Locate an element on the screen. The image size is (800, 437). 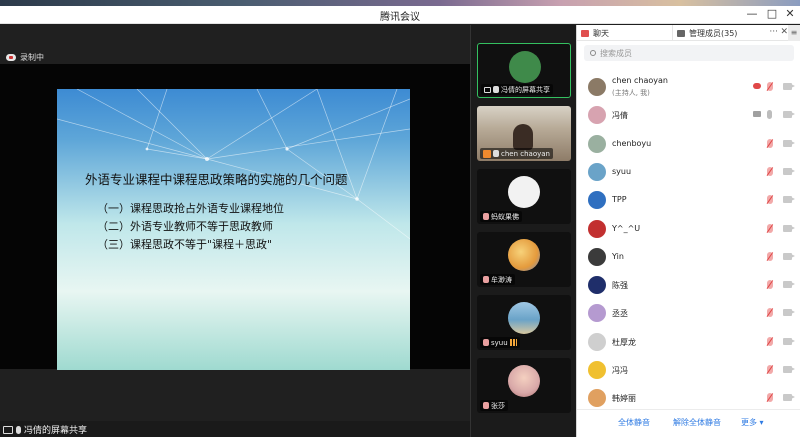
tab-members: 管理成员(35) is located at coordinates (716, 33).